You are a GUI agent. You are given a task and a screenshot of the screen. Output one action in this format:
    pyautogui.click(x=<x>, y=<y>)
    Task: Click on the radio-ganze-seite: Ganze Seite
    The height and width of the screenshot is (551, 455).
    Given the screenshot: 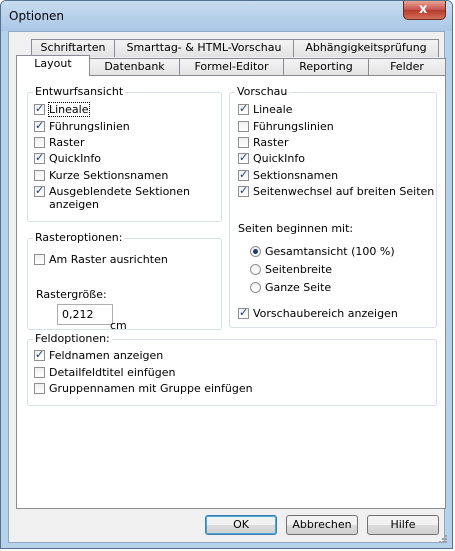 What is the action you would take?
    pyautogui.click(x=290, y=287)
    